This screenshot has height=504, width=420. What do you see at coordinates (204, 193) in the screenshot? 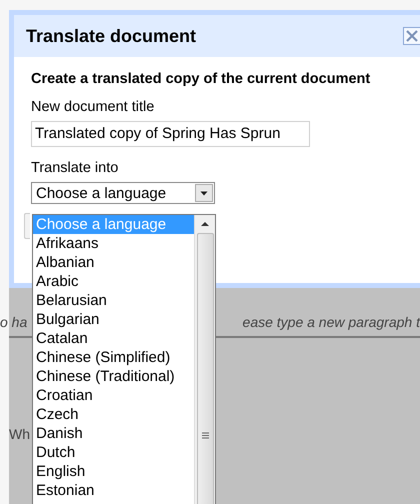
I see `dropdown-icon` at bounding box center [204, 193].